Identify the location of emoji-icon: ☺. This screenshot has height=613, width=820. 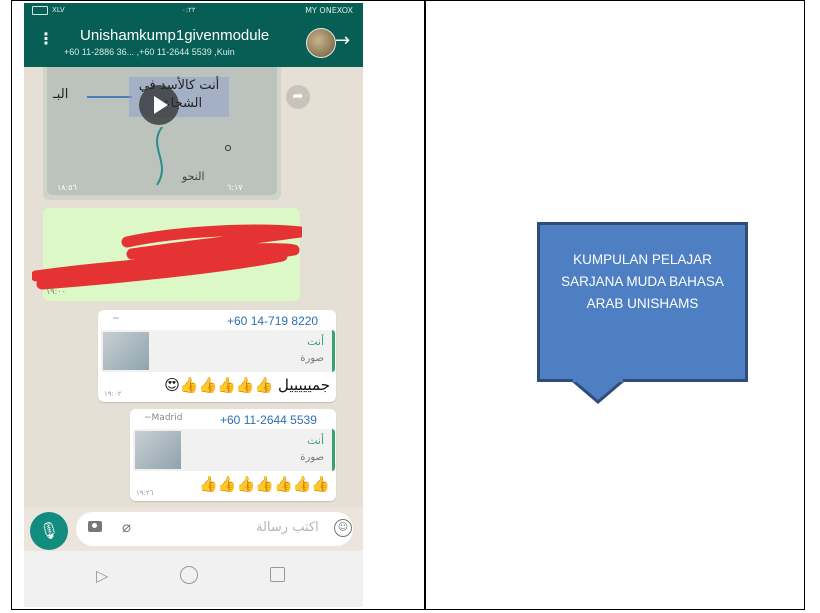
(343, 528).